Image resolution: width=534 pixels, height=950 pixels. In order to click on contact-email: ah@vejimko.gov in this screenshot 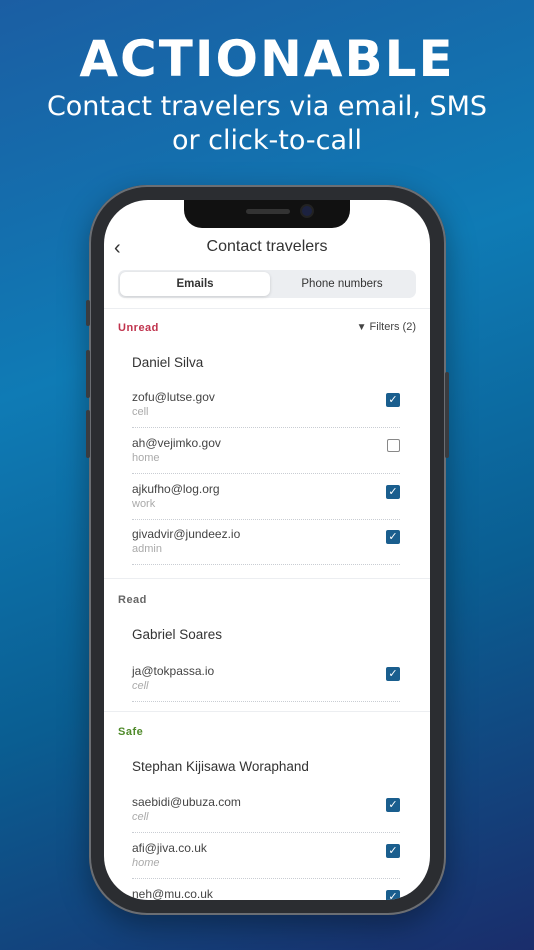, I will do `click(176, 443)`.